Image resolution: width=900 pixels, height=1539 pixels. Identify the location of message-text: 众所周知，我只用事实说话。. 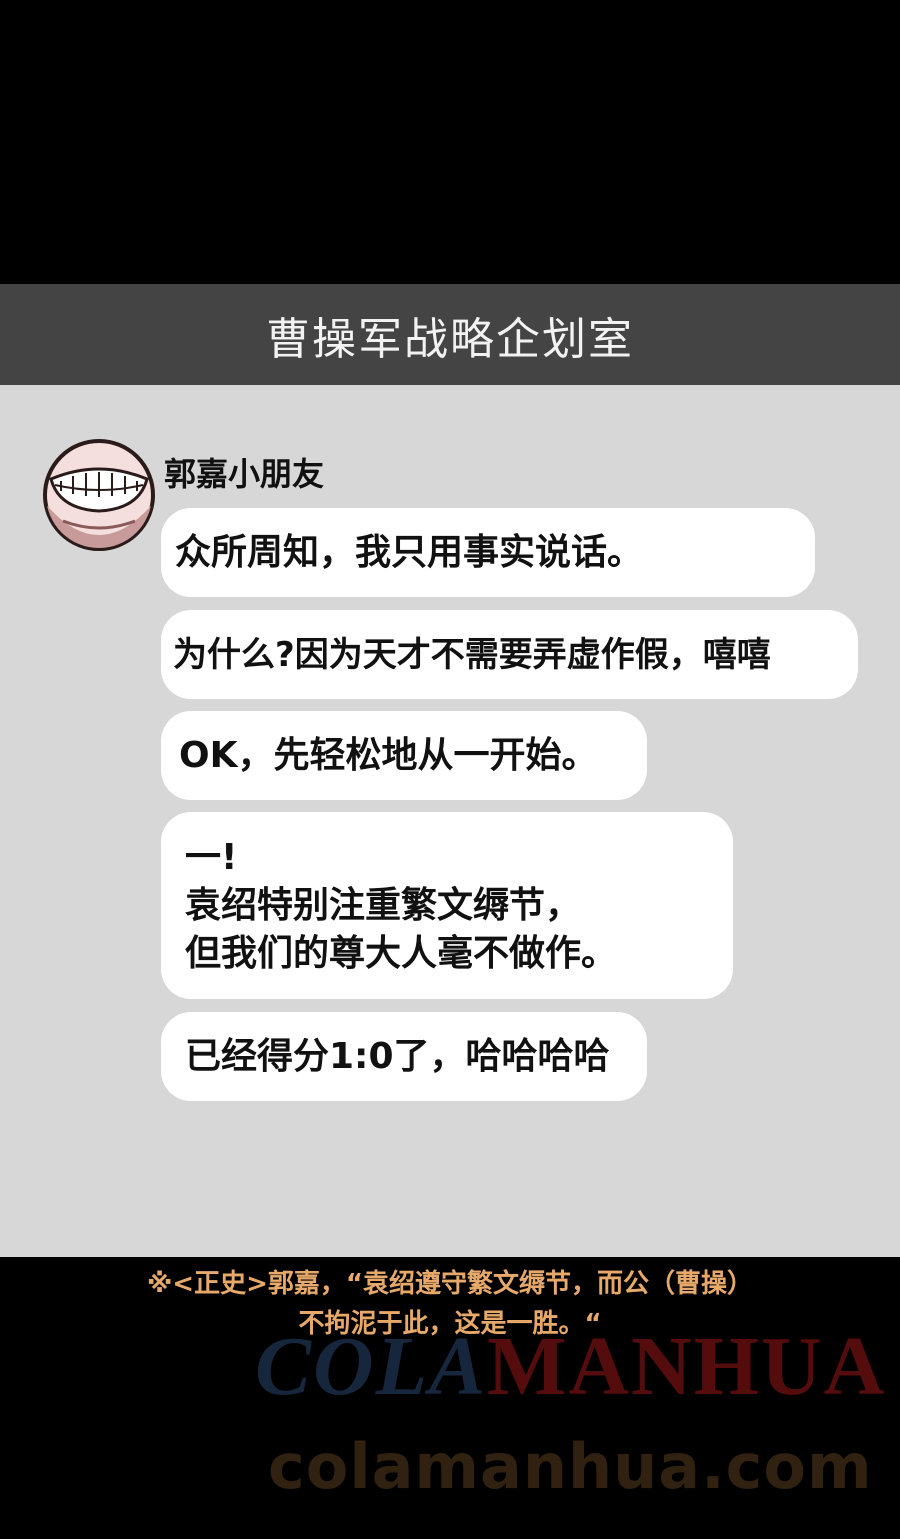
(409, 552).